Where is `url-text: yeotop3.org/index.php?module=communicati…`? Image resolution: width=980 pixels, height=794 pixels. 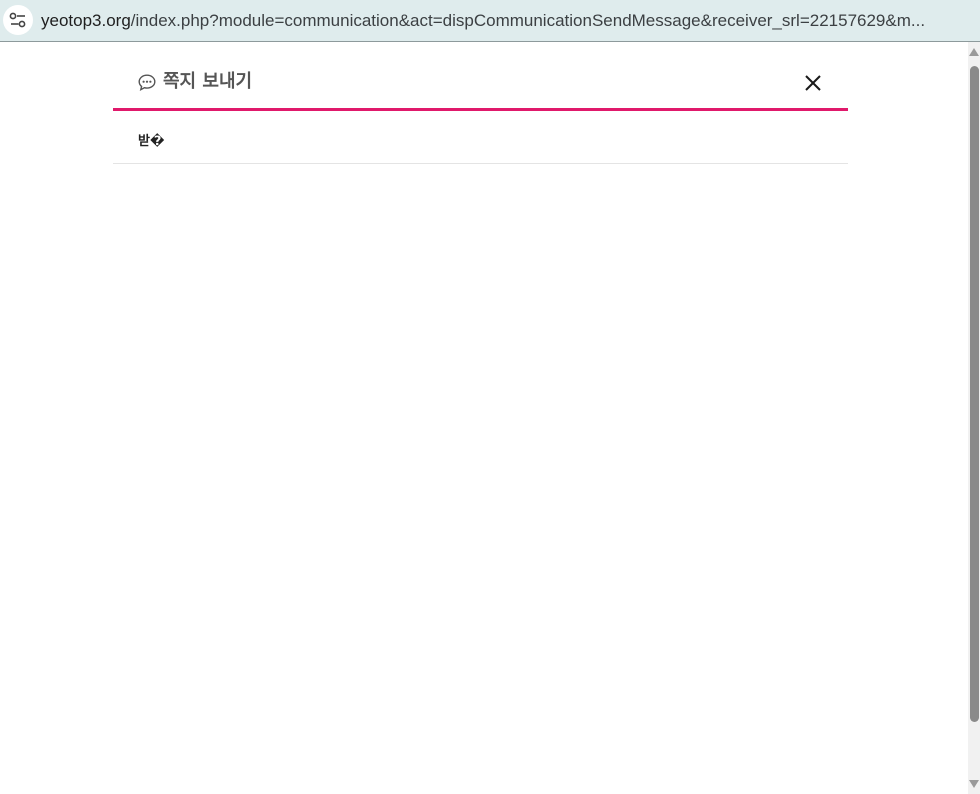
url-text: yeotop3.org/index.php?module=communicati… is located at coordinates (503, 21).